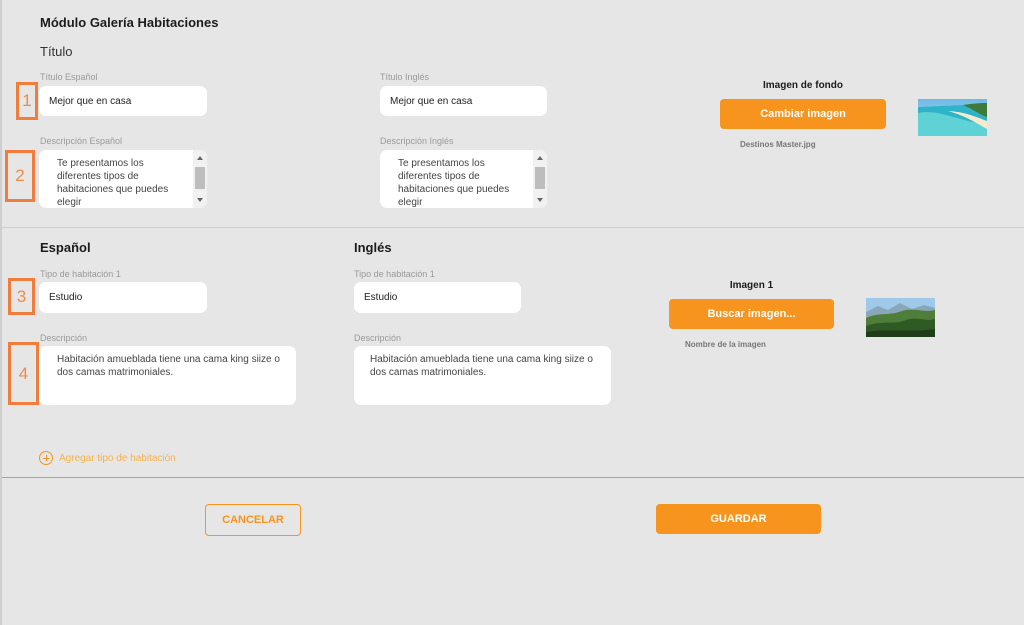 This screenshot has height=625, width=1024. What do you see at coordinates (437, 297) in the screenshot?
I see `room-type-en-input: Estudio` at bounding box center [437, 297].